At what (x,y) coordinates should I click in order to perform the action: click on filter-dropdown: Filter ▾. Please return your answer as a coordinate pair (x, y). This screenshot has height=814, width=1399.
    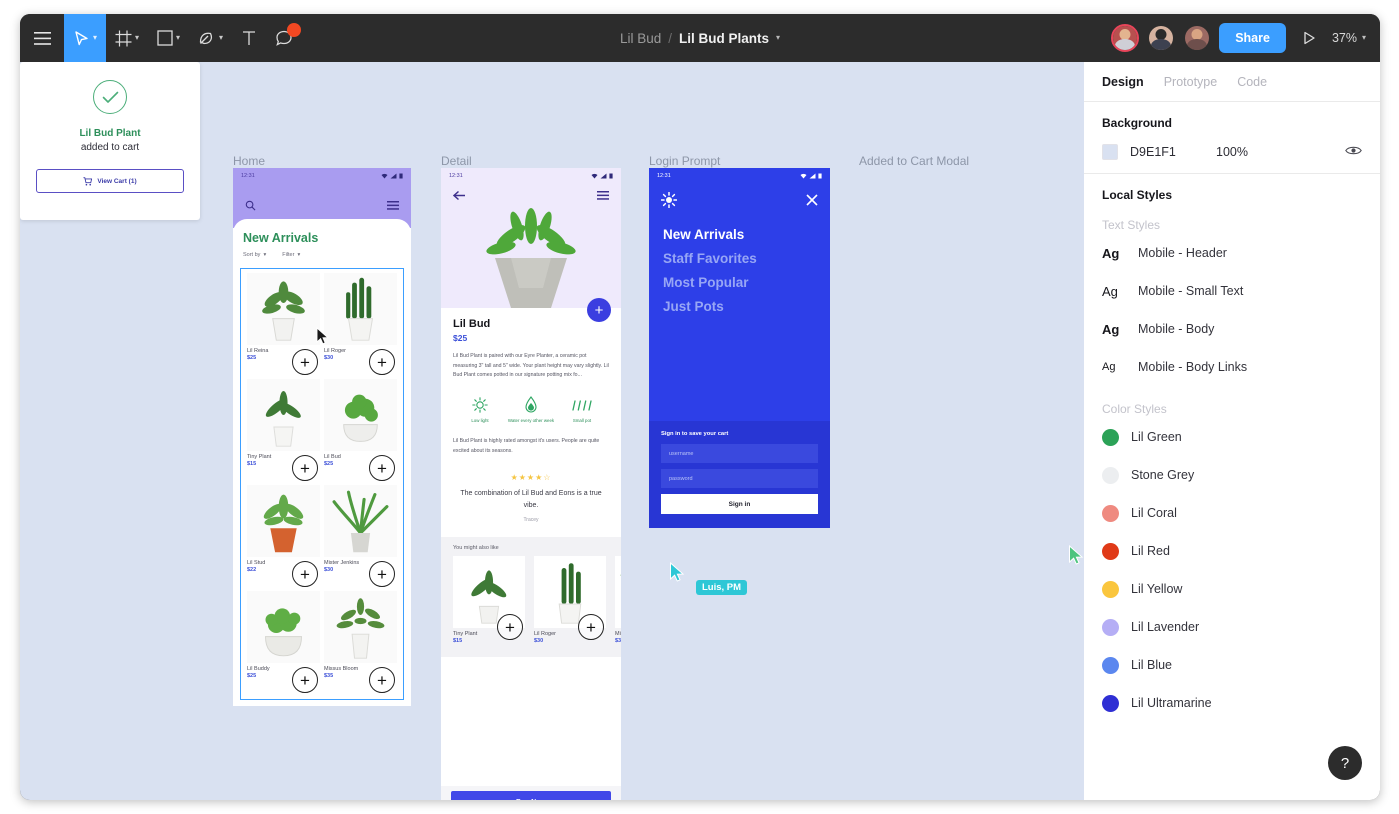
    Looking at the image, I should click on (291, 255).